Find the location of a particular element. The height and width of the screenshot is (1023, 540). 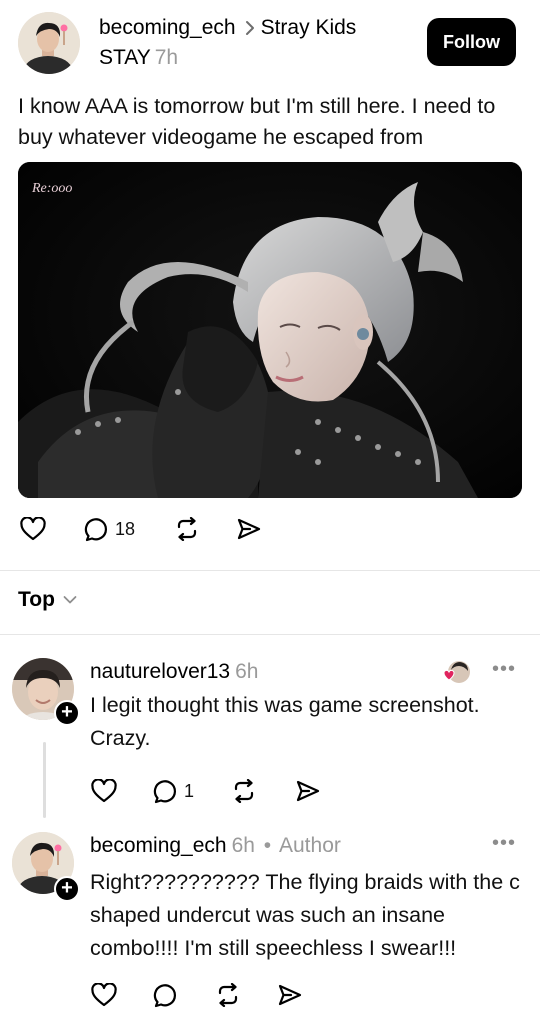

sort-label: Top is located at coordinates (36, 599).